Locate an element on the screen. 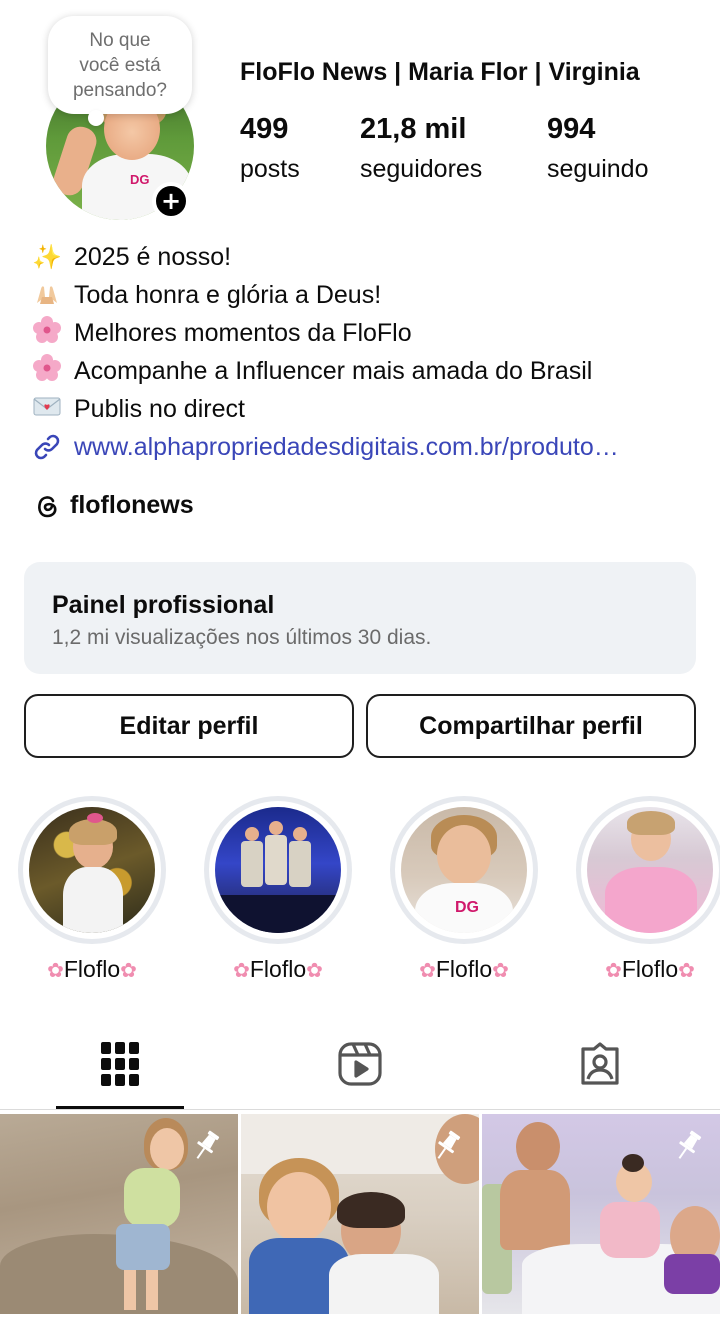 This screenshot has height=1328, width=720. highlight-item: DG ✿Floflo✿ is located at coordinates (464, 889).